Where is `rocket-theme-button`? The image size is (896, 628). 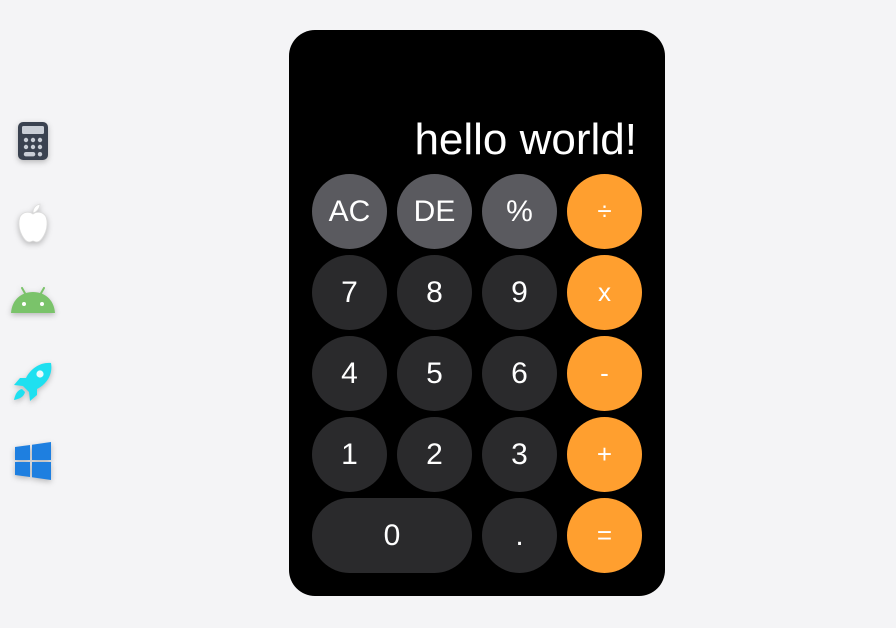
rocket-theme-button is located at coordinates (33, 381).